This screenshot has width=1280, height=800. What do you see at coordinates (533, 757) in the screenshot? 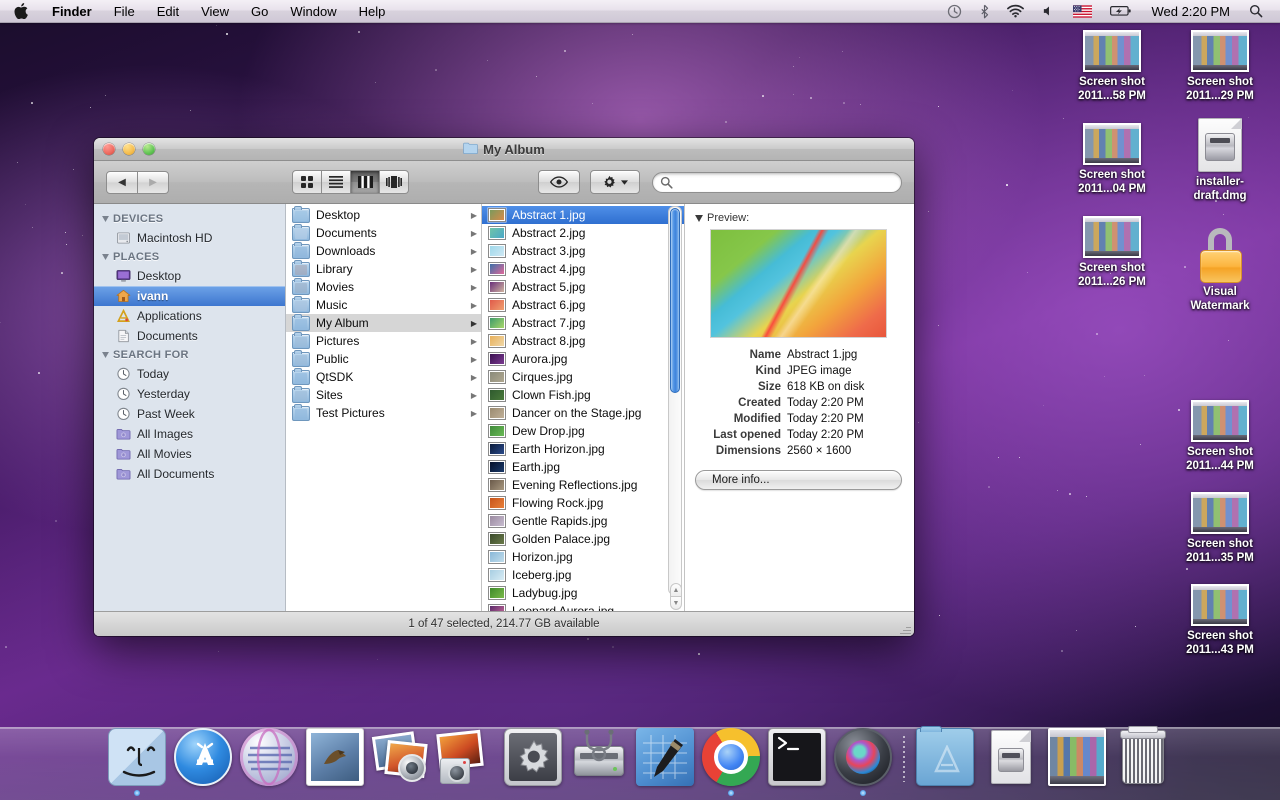
I see `dock-item-system-preferences` at bounding box center [533, 757].